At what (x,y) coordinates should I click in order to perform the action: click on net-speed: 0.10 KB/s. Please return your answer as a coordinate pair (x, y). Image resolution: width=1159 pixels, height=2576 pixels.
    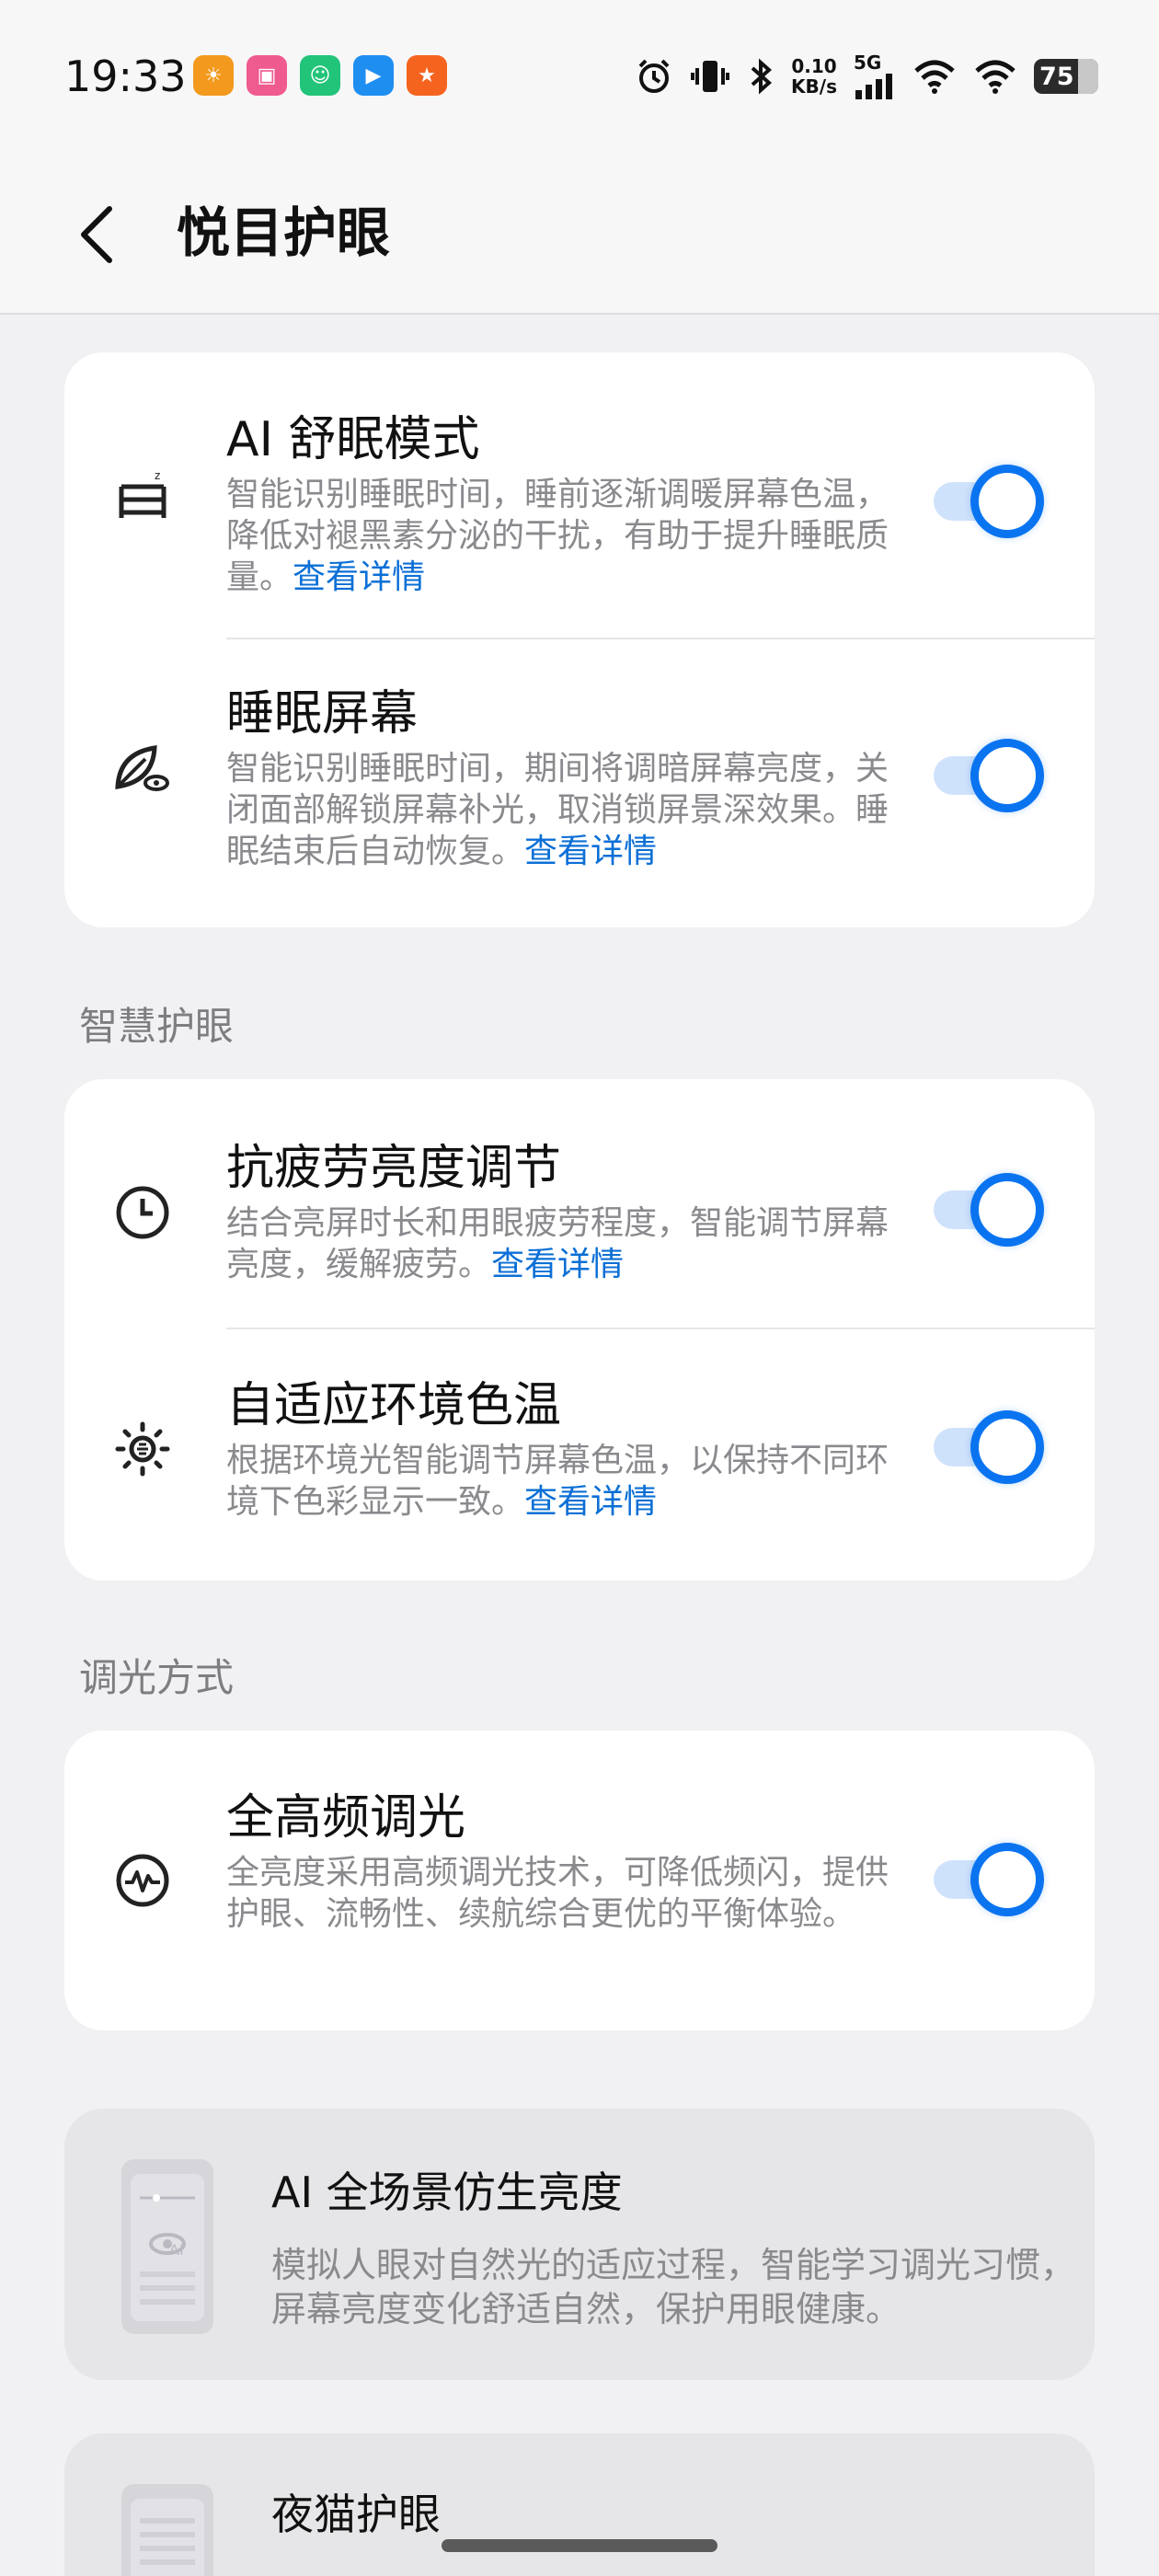
    Looking at the image, I should click on (814, 76).